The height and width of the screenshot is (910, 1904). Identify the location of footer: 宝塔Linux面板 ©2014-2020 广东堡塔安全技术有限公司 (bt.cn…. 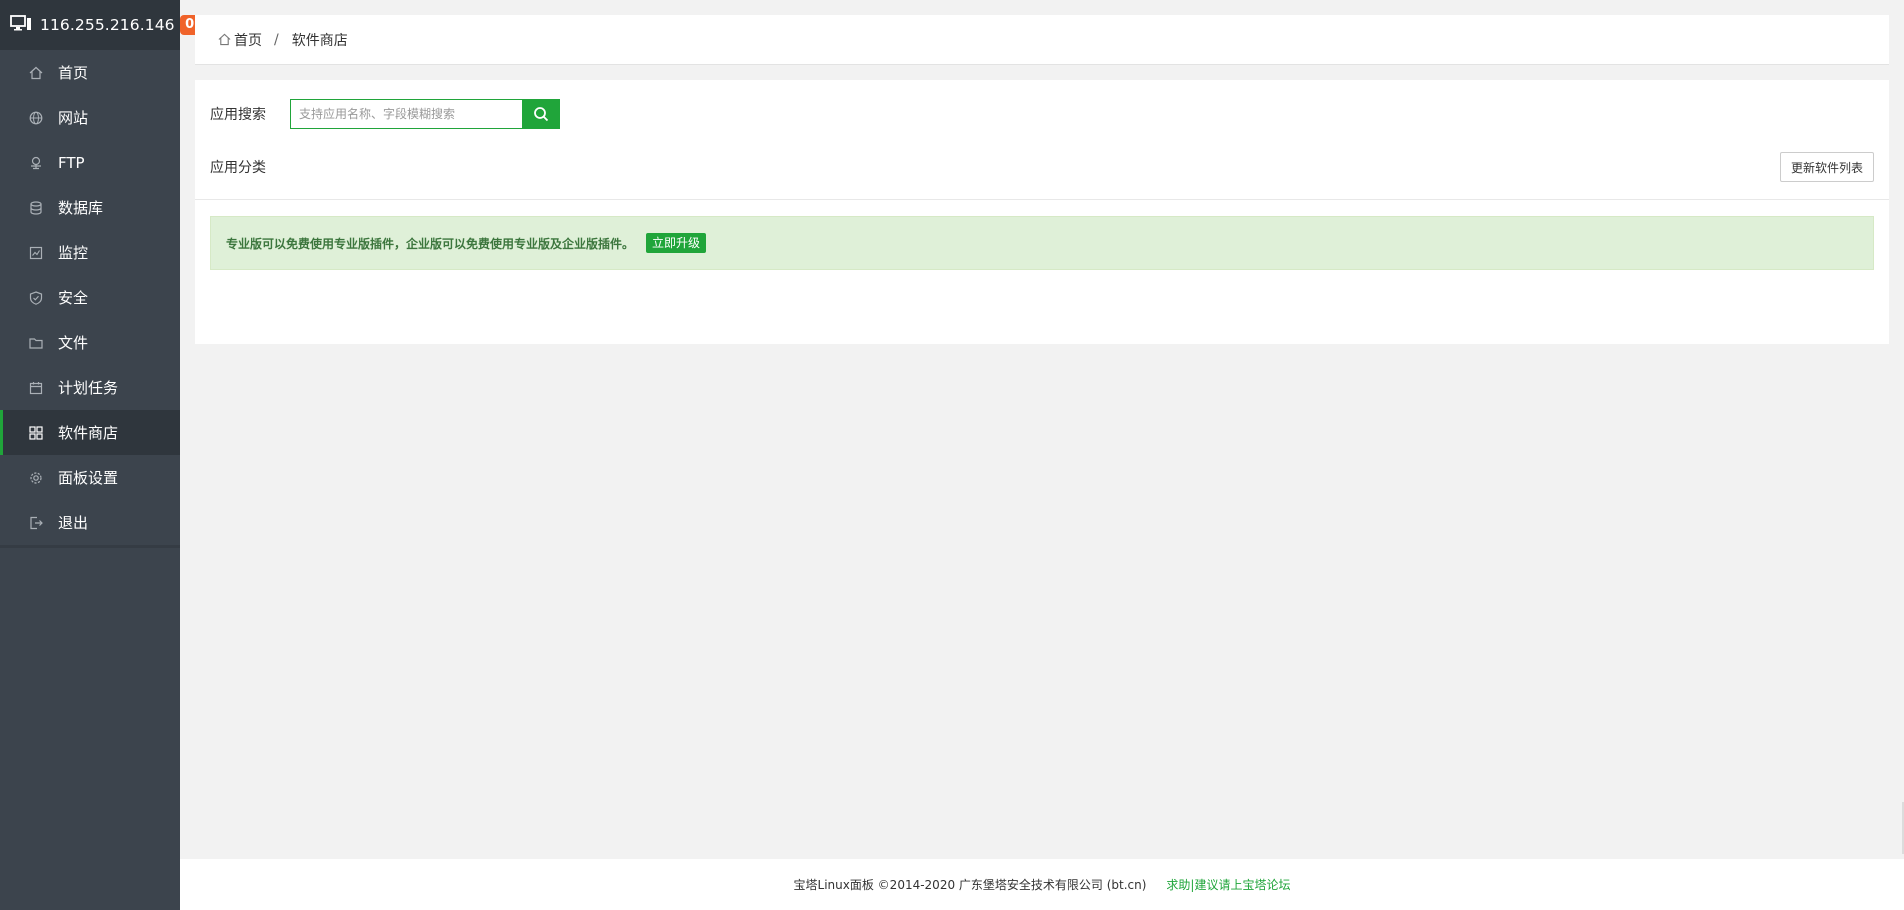
(1042, 884).